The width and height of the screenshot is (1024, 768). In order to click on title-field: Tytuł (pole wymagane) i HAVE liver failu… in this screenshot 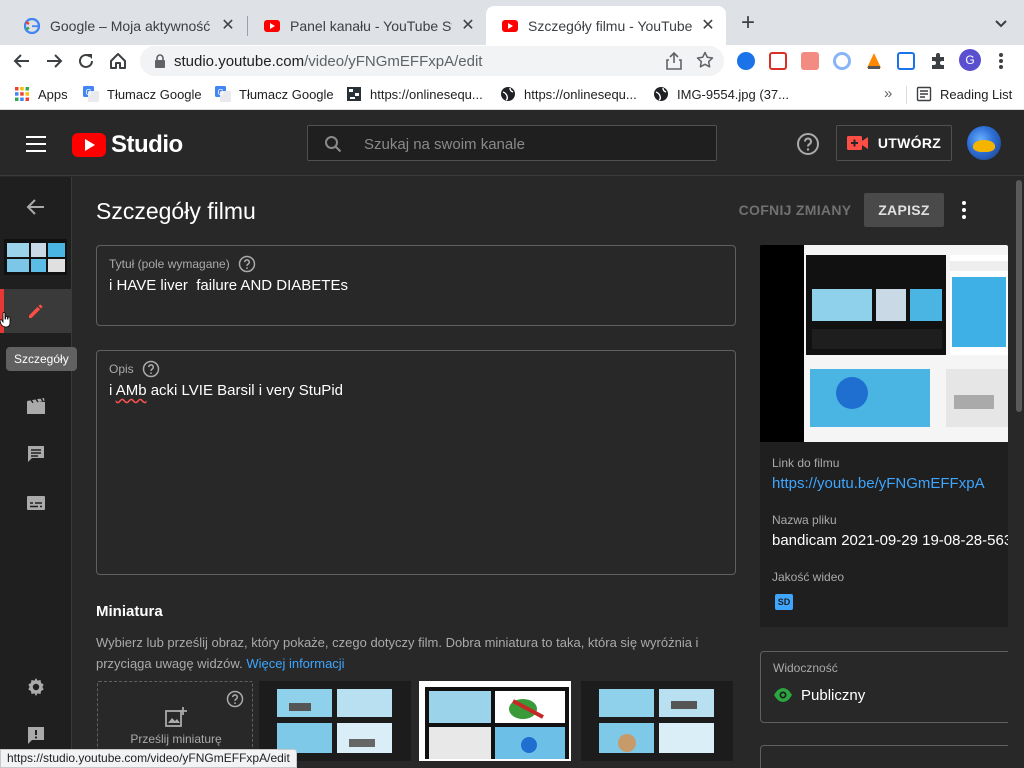, I will do `click(416, 285)`.